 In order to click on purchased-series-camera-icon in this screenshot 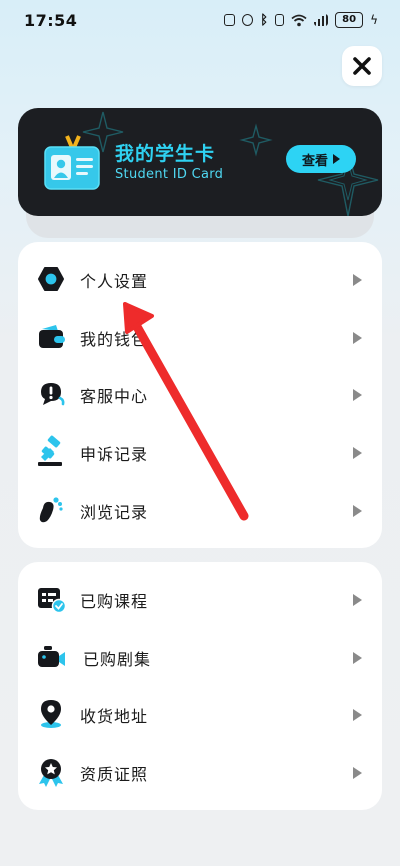, I will do `click(51, 656)`.